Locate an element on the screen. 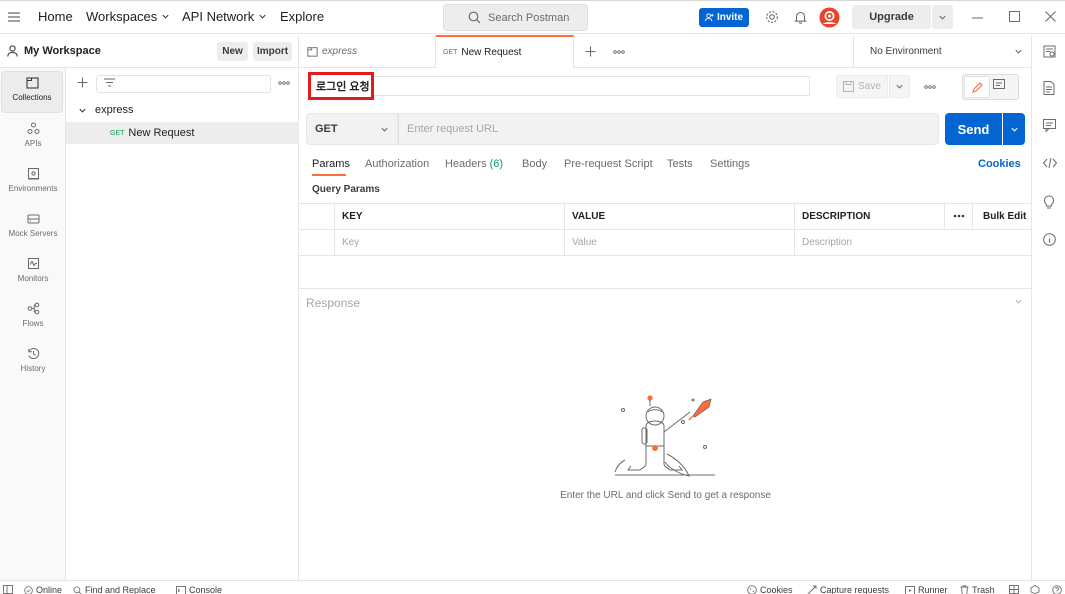 The image size is (1065, 594). tree-request-new-request: GET New Request is located at coordinates (182, 133).